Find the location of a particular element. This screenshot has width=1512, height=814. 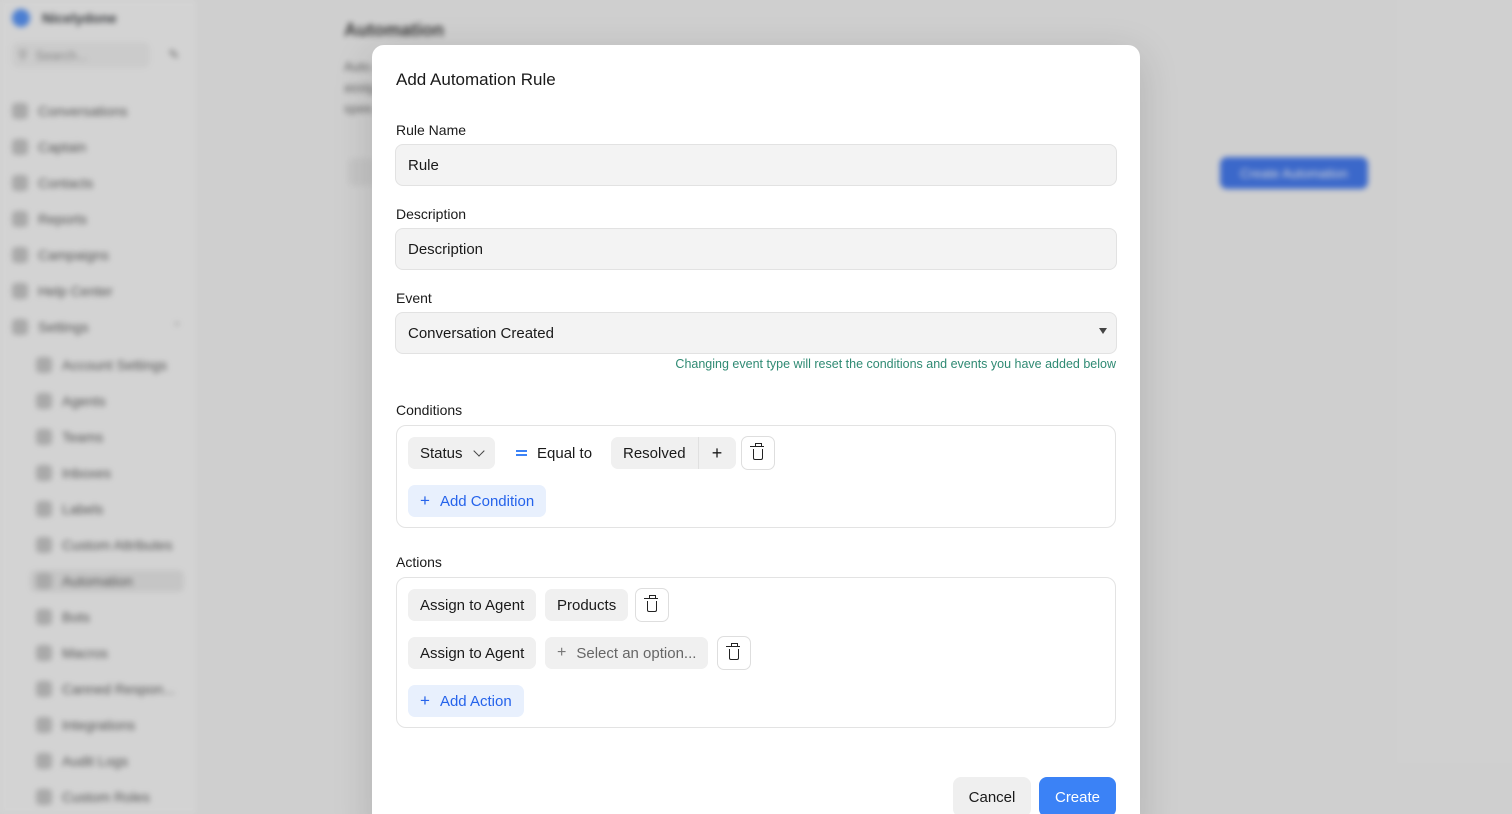

equals-icon is located at coordinates (521, 453).